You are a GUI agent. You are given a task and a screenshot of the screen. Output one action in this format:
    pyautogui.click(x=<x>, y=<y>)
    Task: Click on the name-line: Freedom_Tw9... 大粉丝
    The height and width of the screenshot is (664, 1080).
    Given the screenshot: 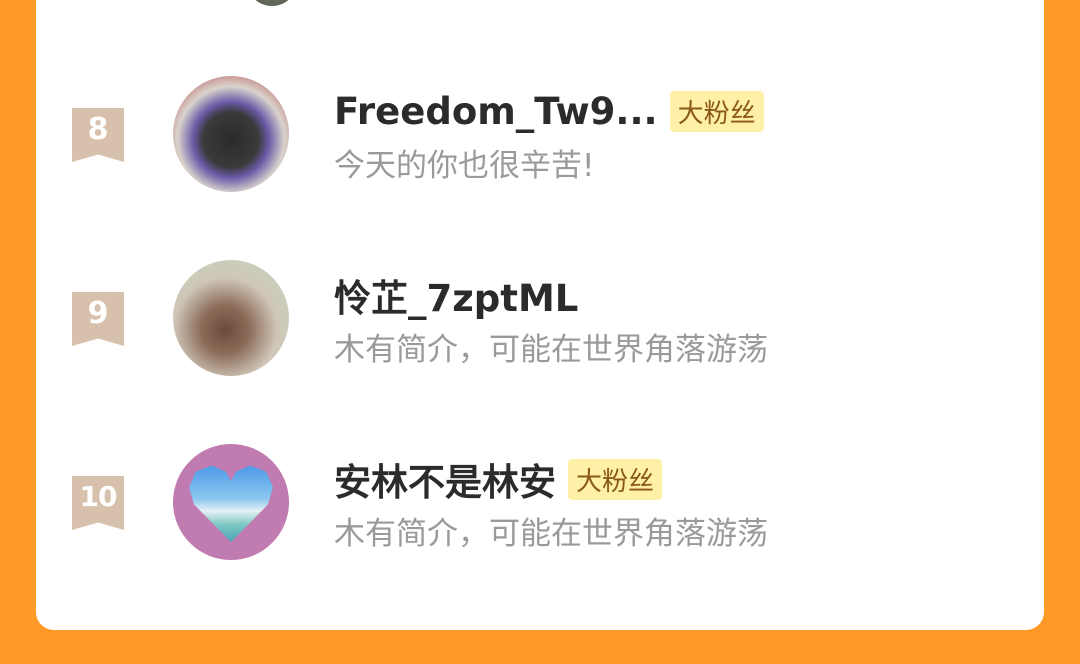 What is the action you would take?
    pyautogui.click(x=549, y=111)
    